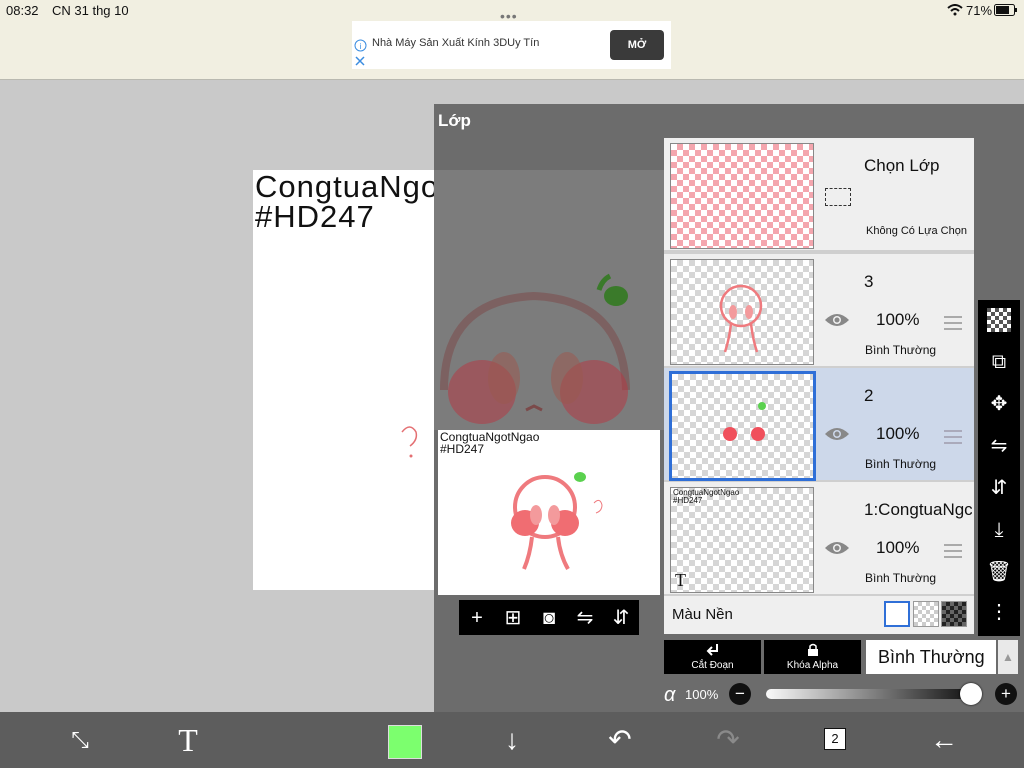  I want to click on arrow-down-icon: ↓, so click(512, 740).